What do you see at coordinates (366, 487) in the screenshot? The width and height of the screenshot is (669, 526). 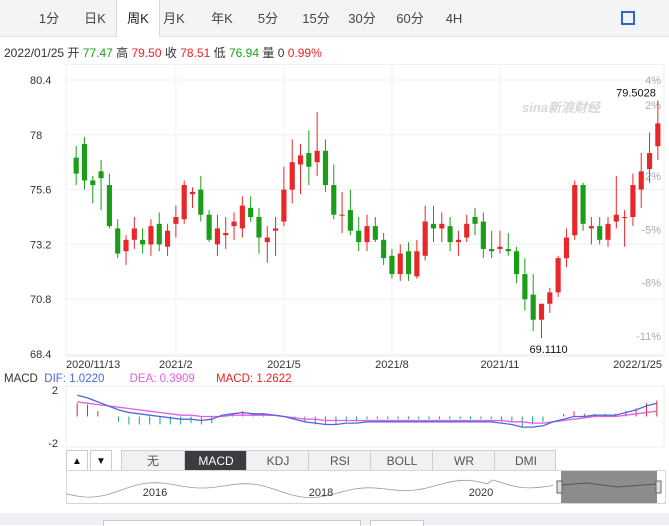 I see `range-navigator: 2016 2018 2020` at bounding box center [366, 487].